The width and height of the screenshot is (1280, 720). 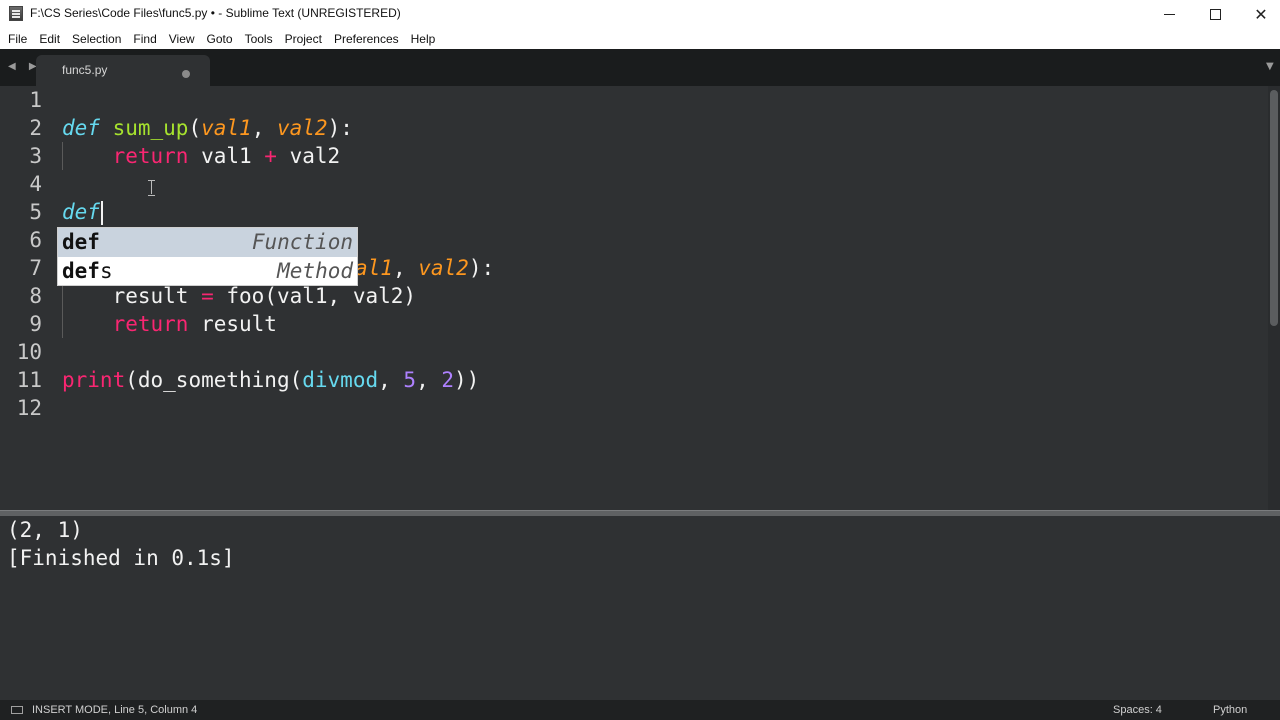 I want to click on code-text: do_something(, so click(x=220, y=380).